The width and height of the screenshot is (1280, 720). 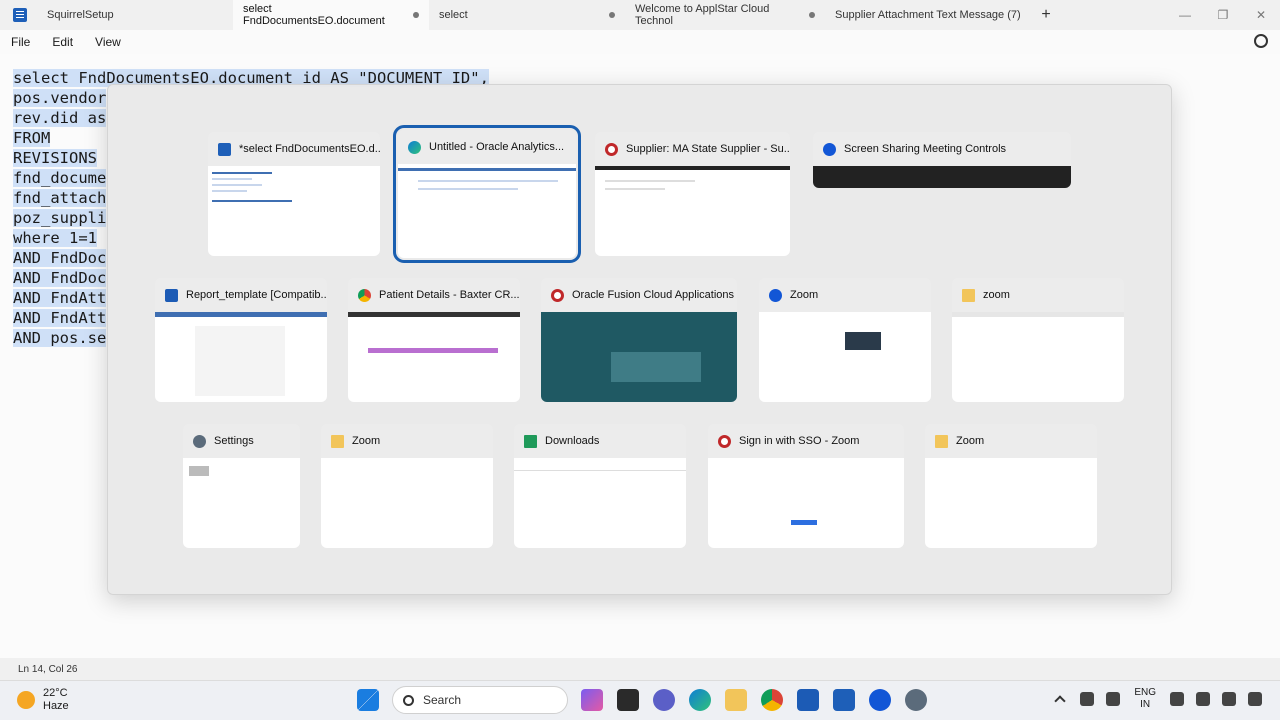 What do you see at coordinates (628, 700) in the screenshot?
I see `task-view-icon` at bounding box center [628, 700].